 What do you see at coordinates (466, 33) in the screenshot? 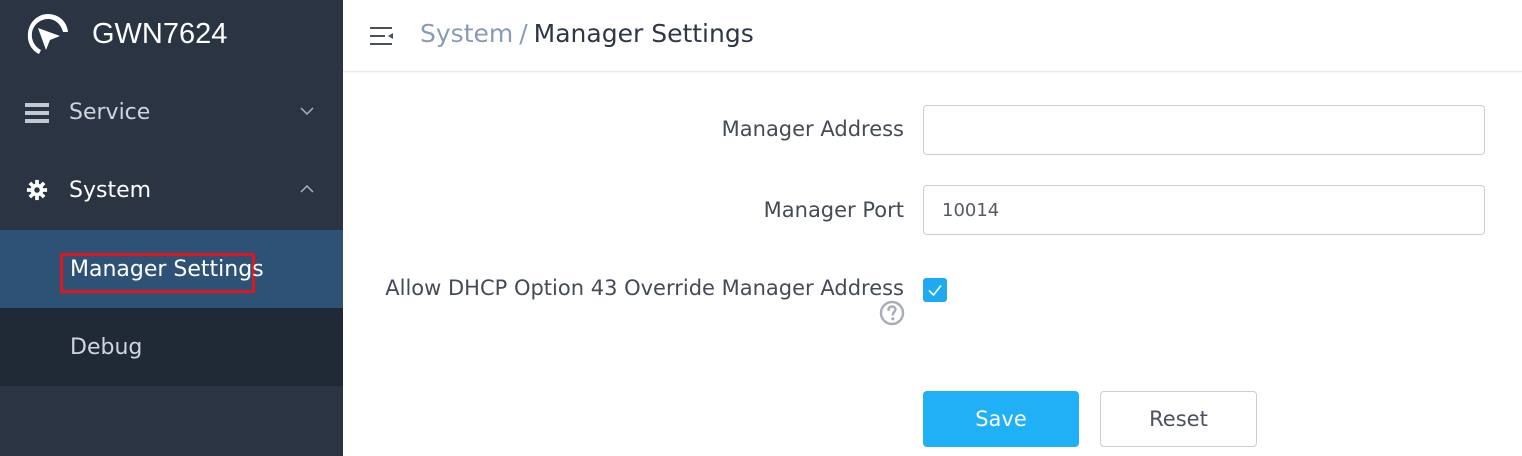
I see `breadcrumb-parent: System` at bounding box center [466, 33].